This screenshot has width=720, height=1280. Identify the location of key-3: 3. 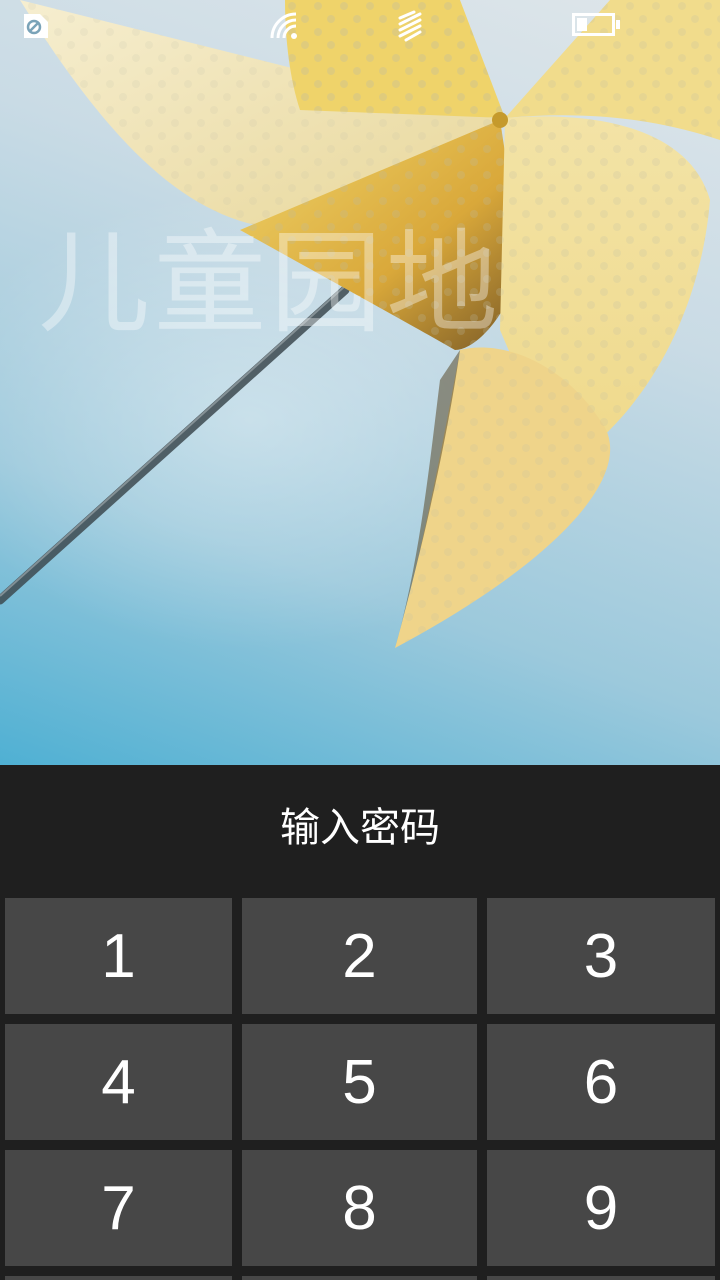
(601, 956).